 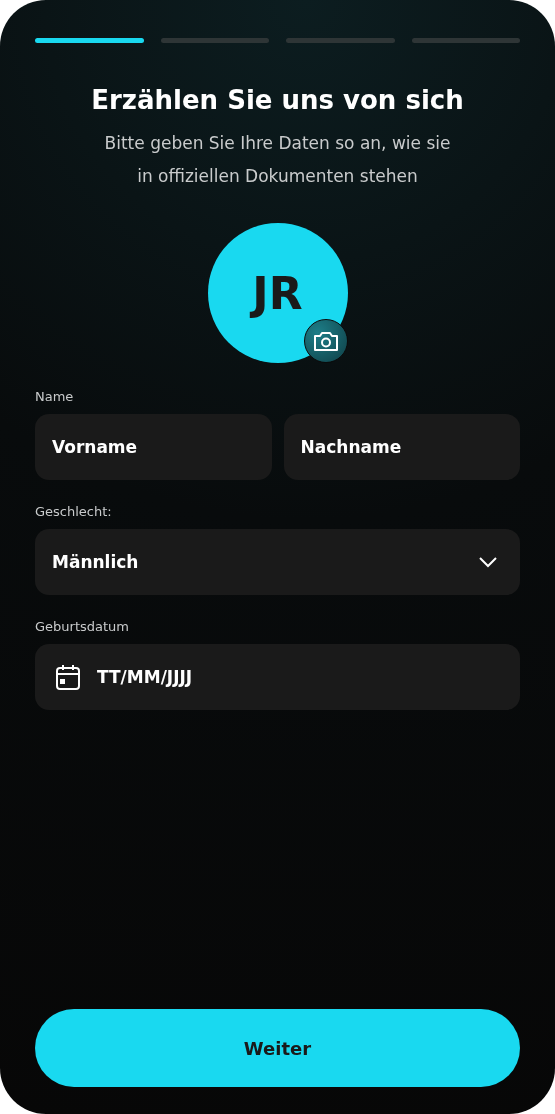 I want to click on chevron-down-icon, so click(x=488, y=562).